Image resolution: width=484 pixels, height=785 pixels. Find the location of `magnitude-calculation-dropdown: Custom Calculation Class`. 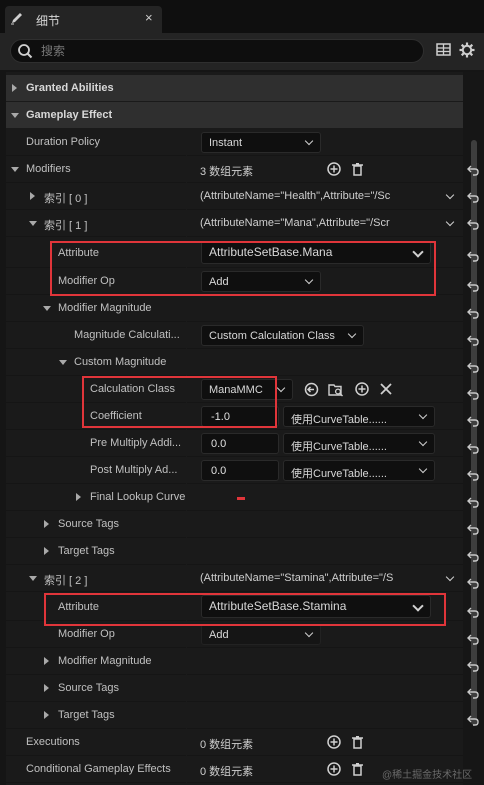

magnitude-calculation-dropdown: Custom Calculation Class is located at coordinates (282, 335).